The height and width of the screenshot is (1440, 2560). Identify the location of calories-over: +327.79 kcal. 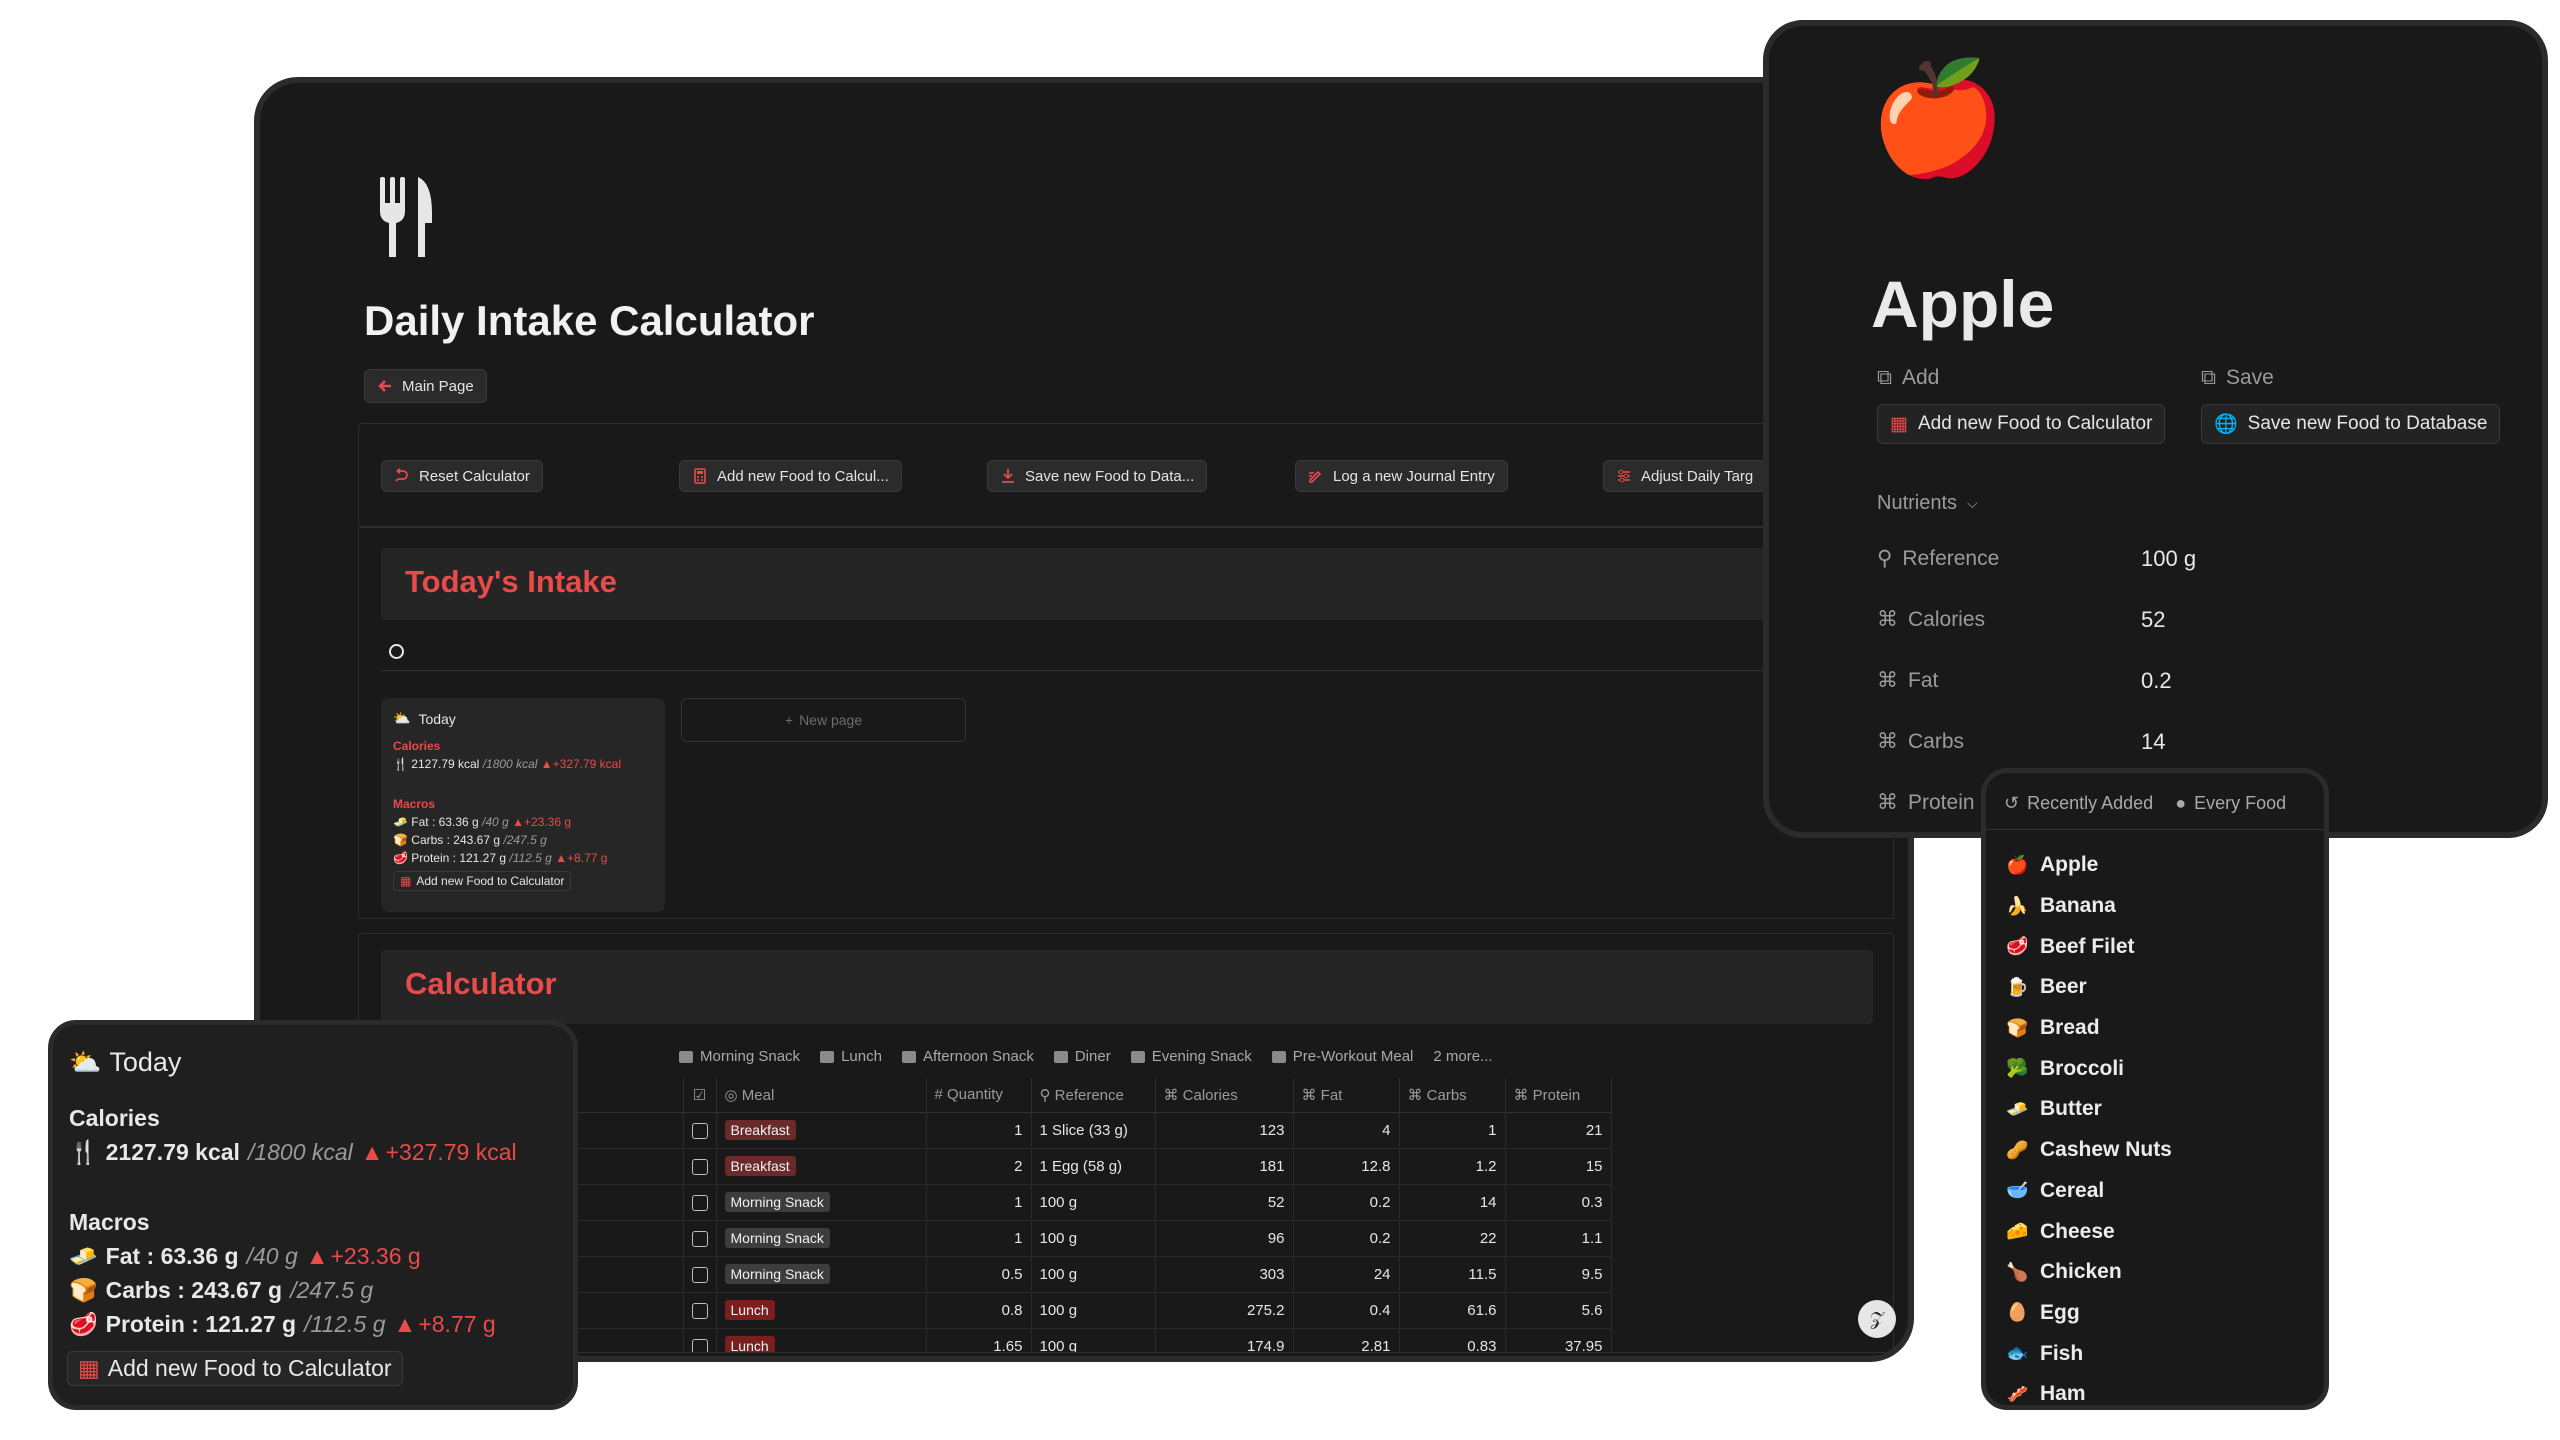
(587, 764).